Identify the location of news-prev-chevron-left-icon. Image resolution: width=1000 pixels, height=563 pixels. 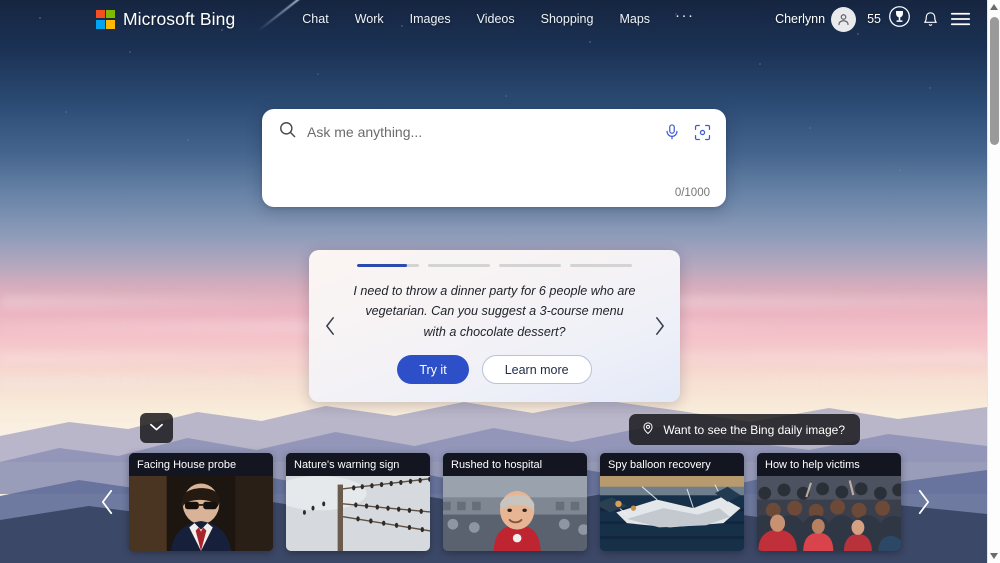
(107, 502).